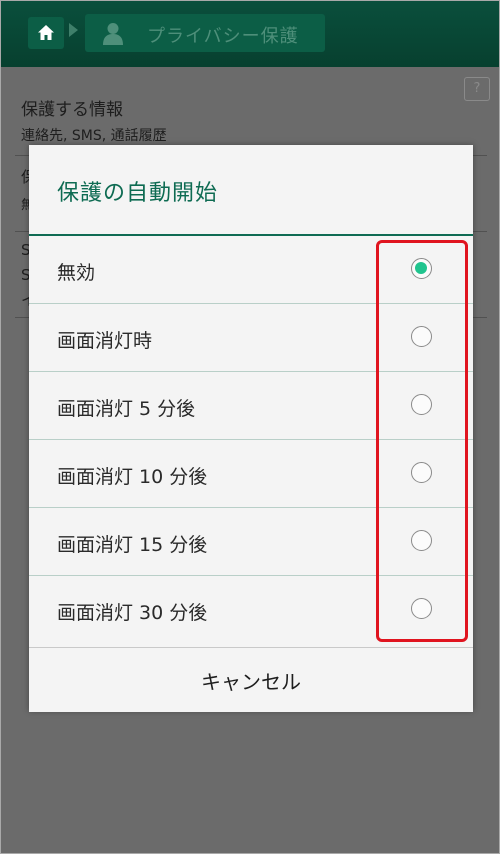 This screenshot has width=500, height=854. What do you see at coordinates (477, 89) in the screenshot?
I see `help-button: ?` at bounding box center [477, 89].